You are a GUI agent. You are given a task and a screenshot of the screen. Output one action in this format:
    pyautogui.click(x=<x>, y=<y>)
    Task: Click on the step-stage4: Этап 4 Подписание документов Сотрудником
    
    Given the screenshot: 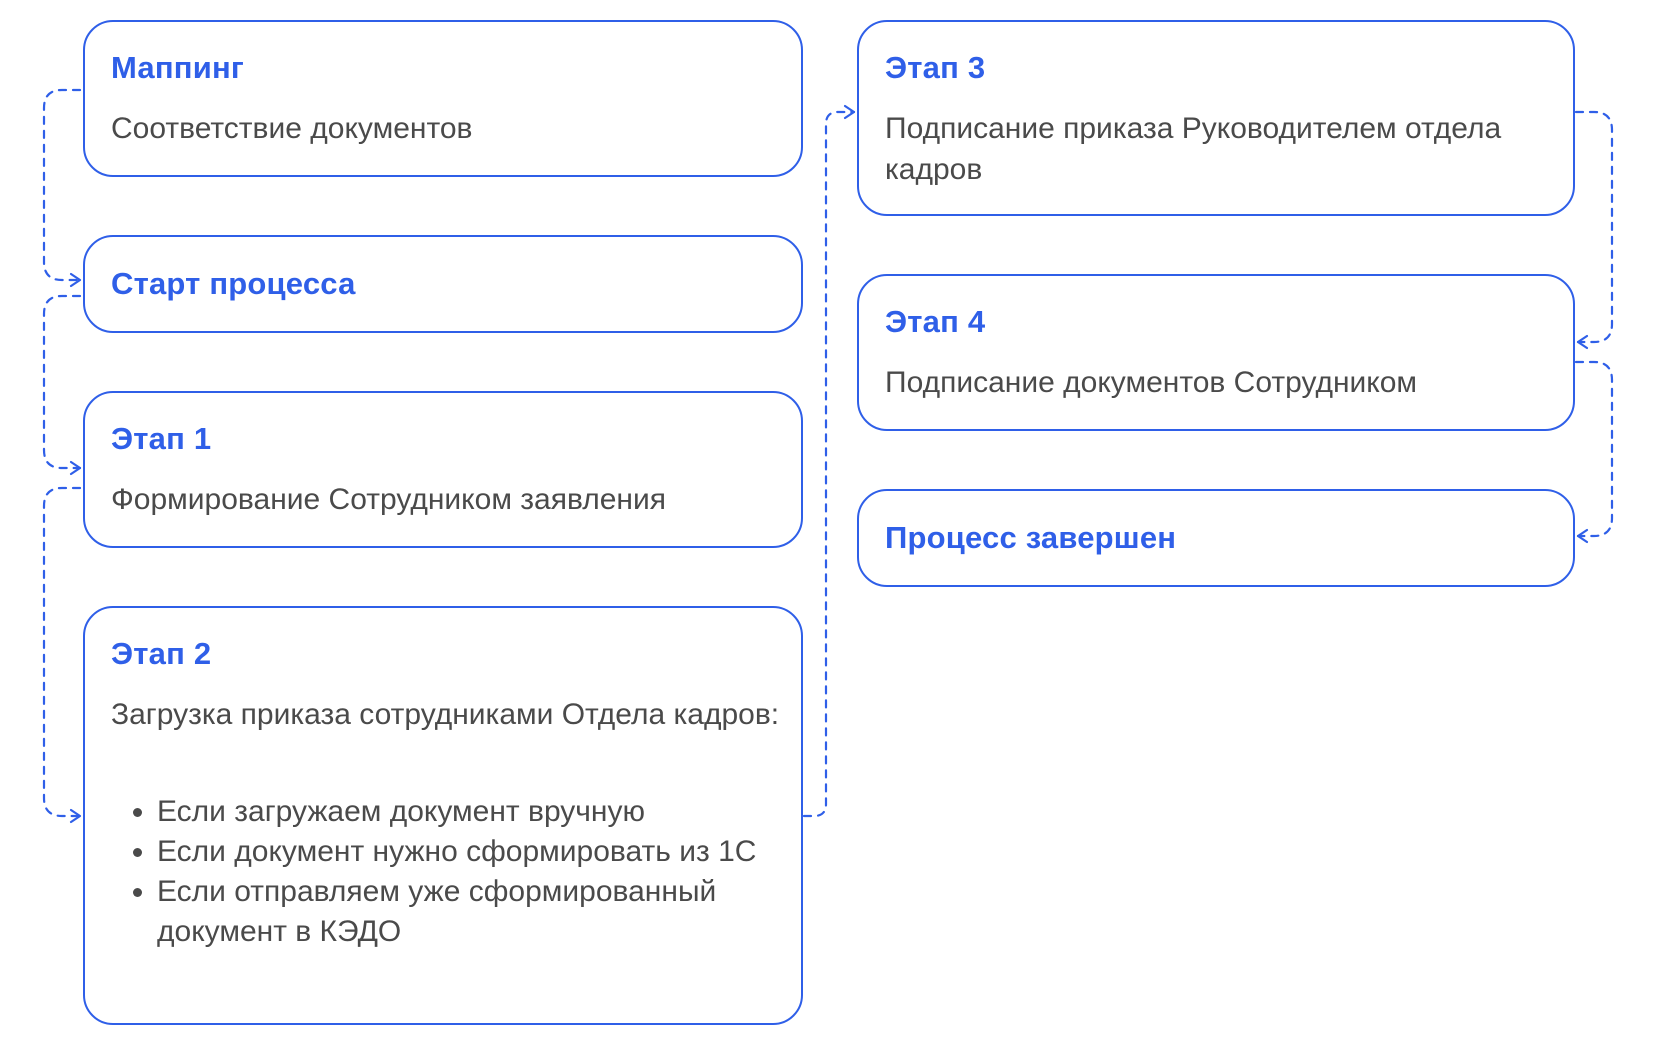 What is the action you would take?
    pyautogui.click(x=1216, y=352)
    